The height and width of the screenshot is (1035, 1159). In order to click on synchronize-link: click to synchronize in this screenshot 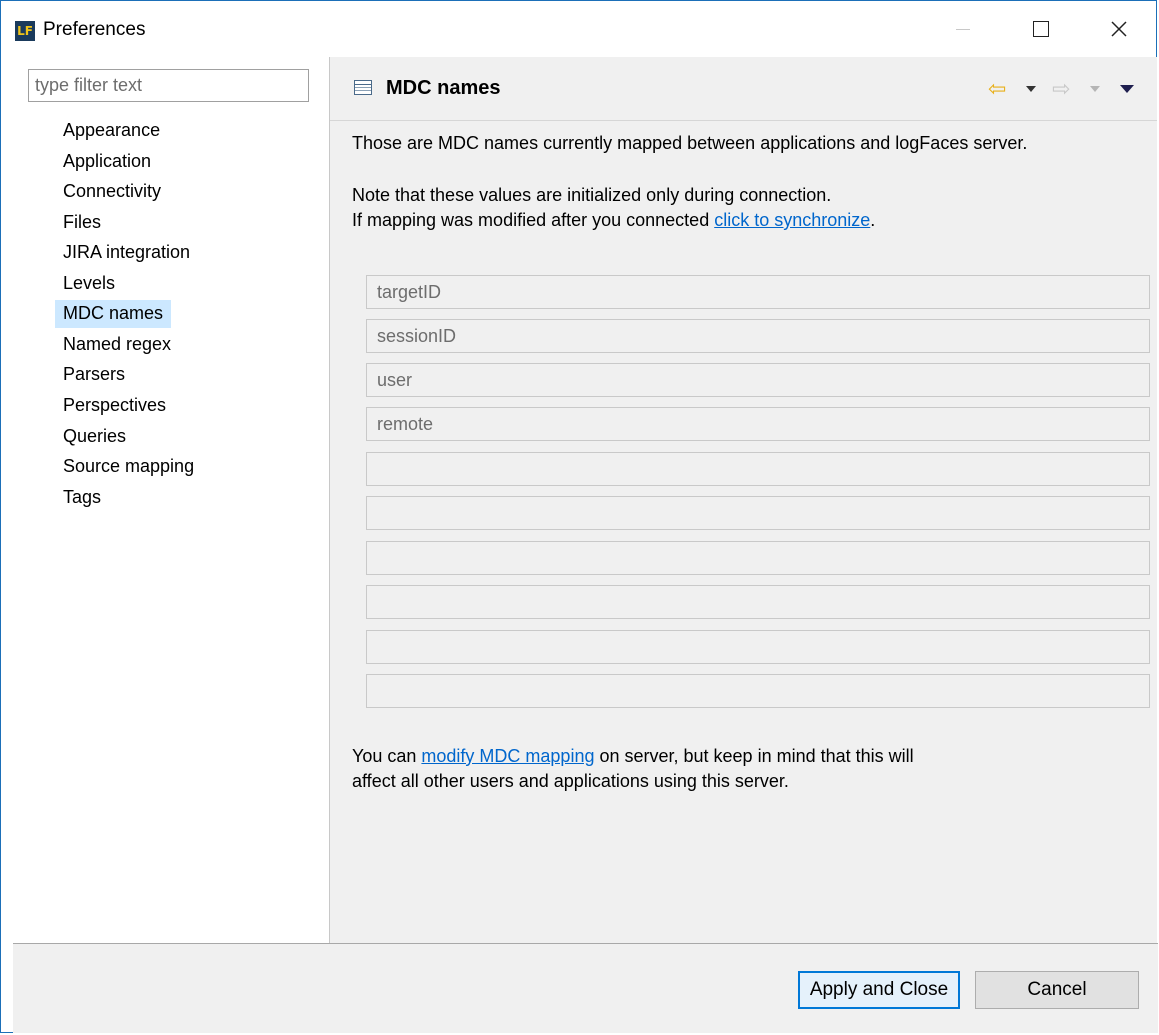, I will do `click(792, 220)`.